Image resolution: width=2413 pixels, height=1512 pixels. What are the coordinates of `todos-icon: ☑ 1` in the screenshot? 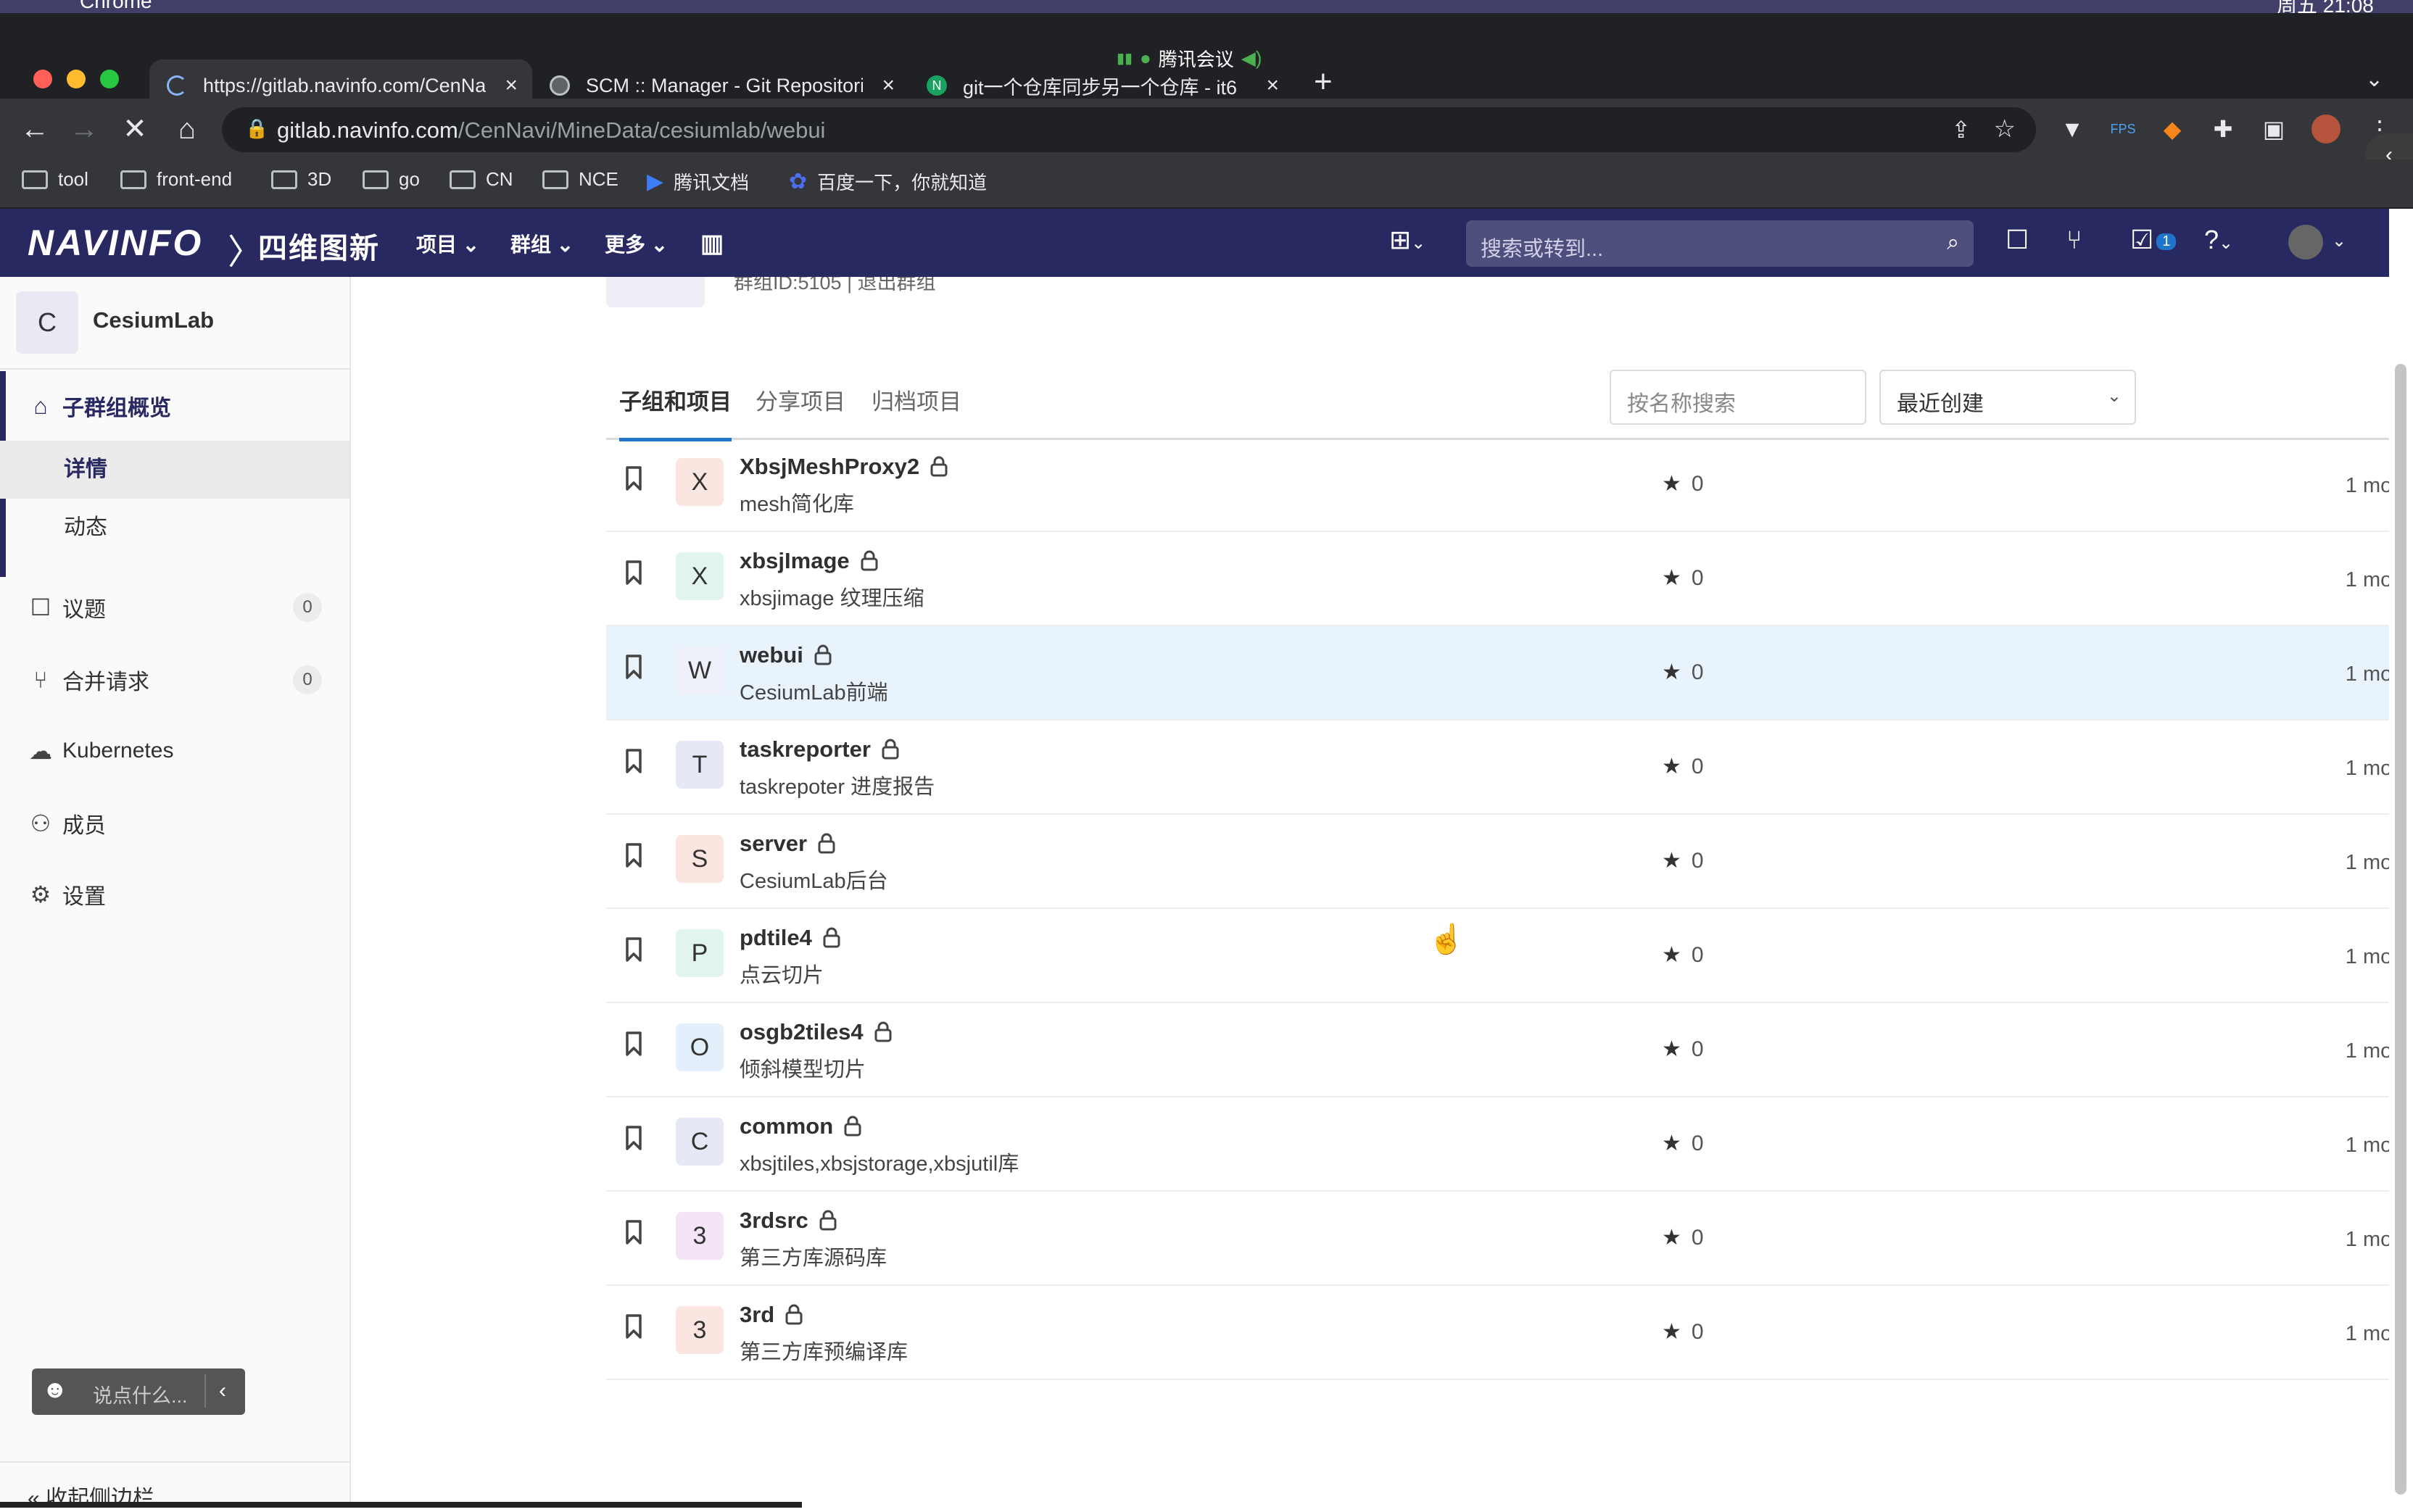 It's located at (2153, 240).